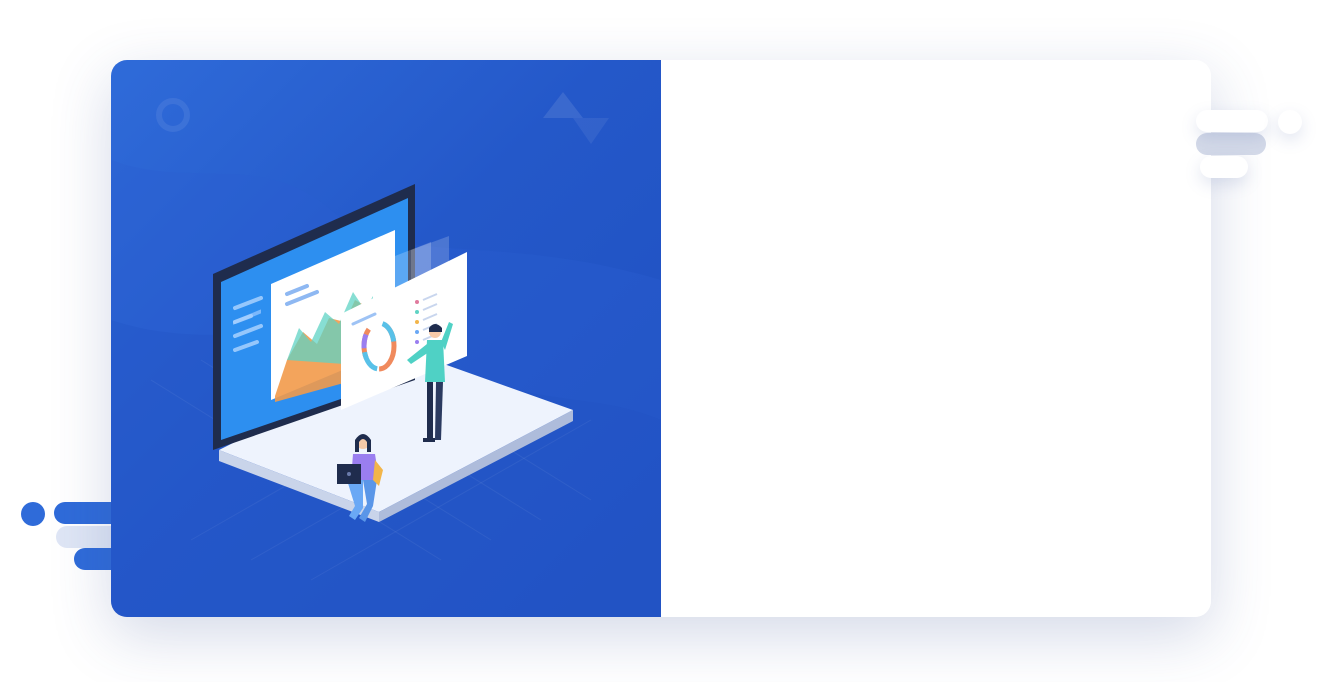 This screenshot has width=1322, height=682. Describe the element at coordinates (173, 115) in the screenshot. I see `ring-icon` at that location.